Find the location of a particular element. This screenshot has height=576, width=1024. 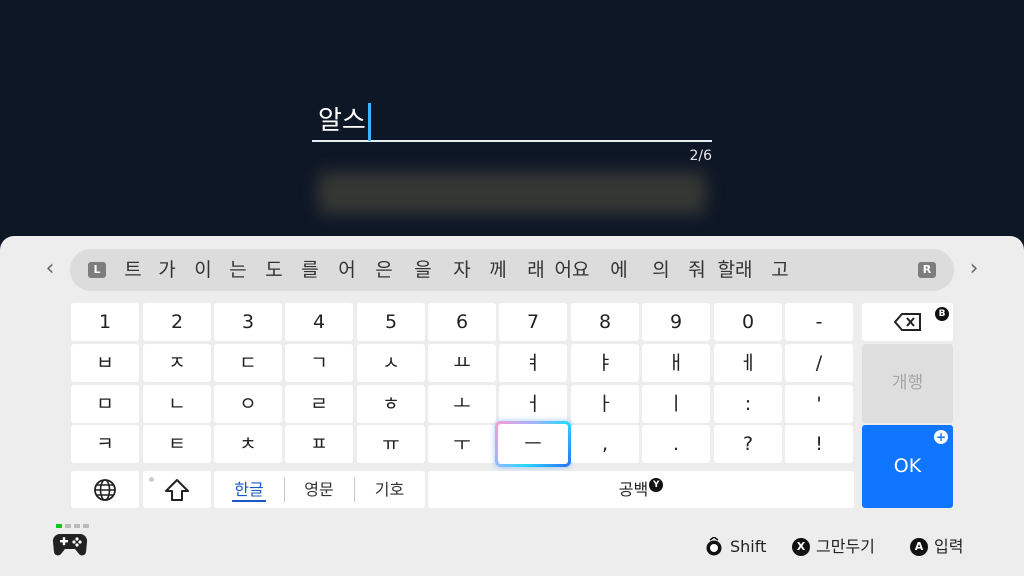

key: 3 is located at coordinates (248, 322).